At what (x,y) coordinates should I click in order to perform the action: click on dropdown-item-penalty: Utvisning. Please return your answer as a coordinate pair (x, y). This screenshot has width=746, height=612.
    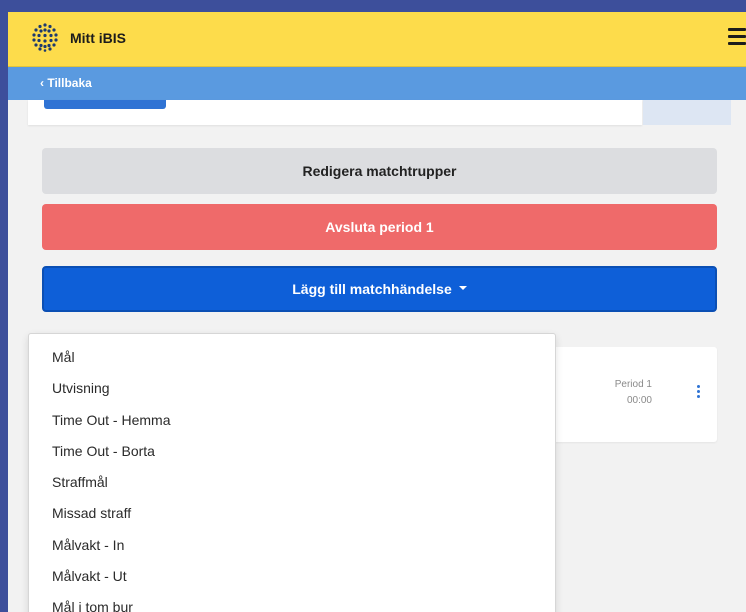
    Looking at the image, I should click on (292, 388).